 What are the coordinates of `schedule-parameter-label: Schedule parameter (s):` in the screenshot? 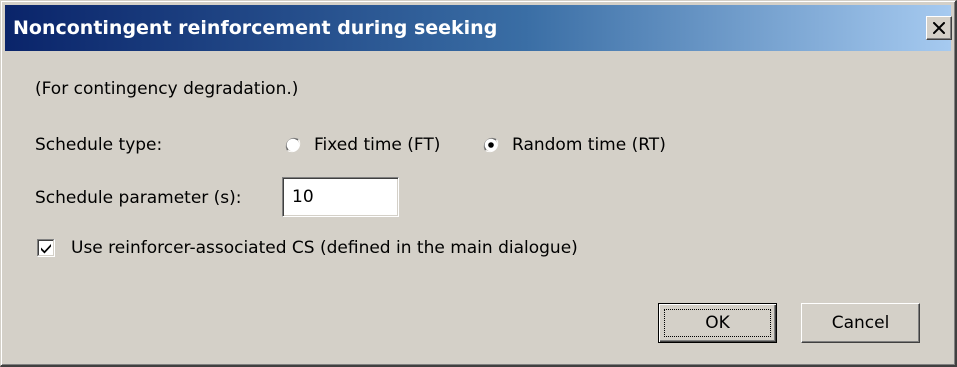 It's located at (138, 198).